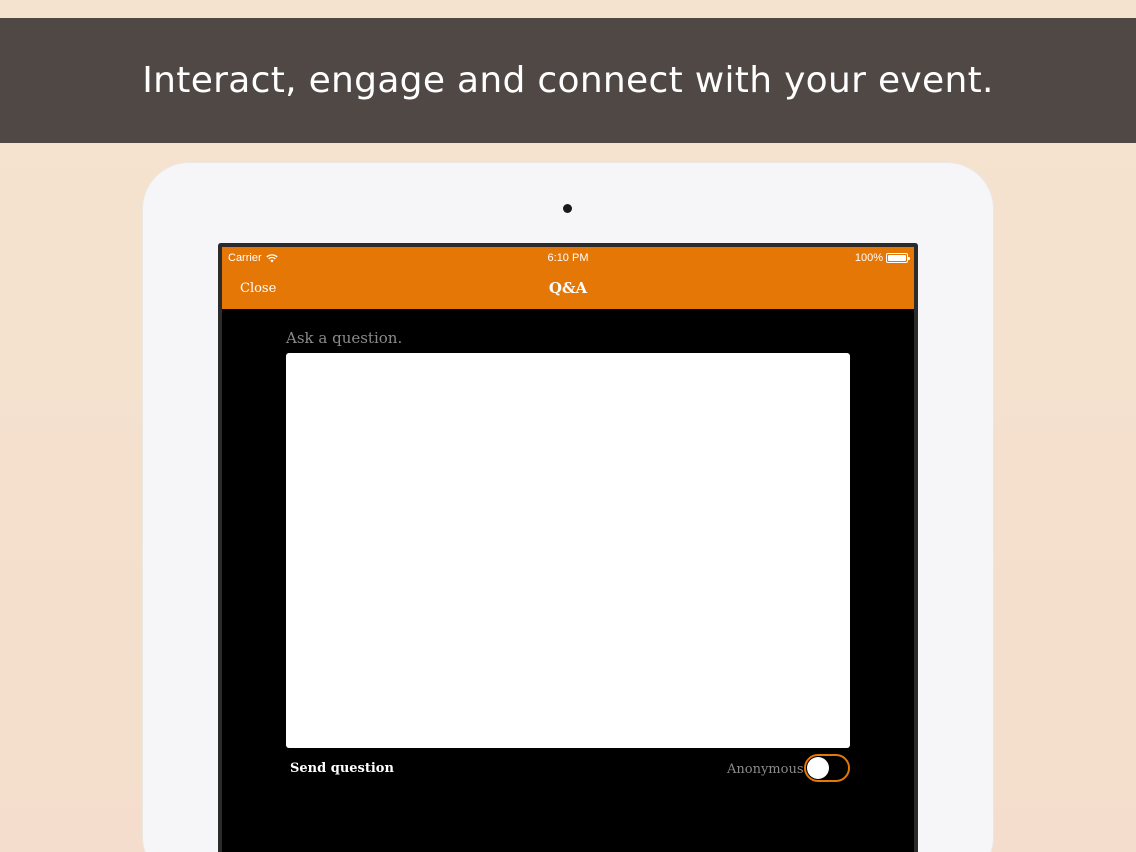 The width and height of the screenshot is (1136, 852). I want to click on battery-indicator: 100%, so click(882, 258).